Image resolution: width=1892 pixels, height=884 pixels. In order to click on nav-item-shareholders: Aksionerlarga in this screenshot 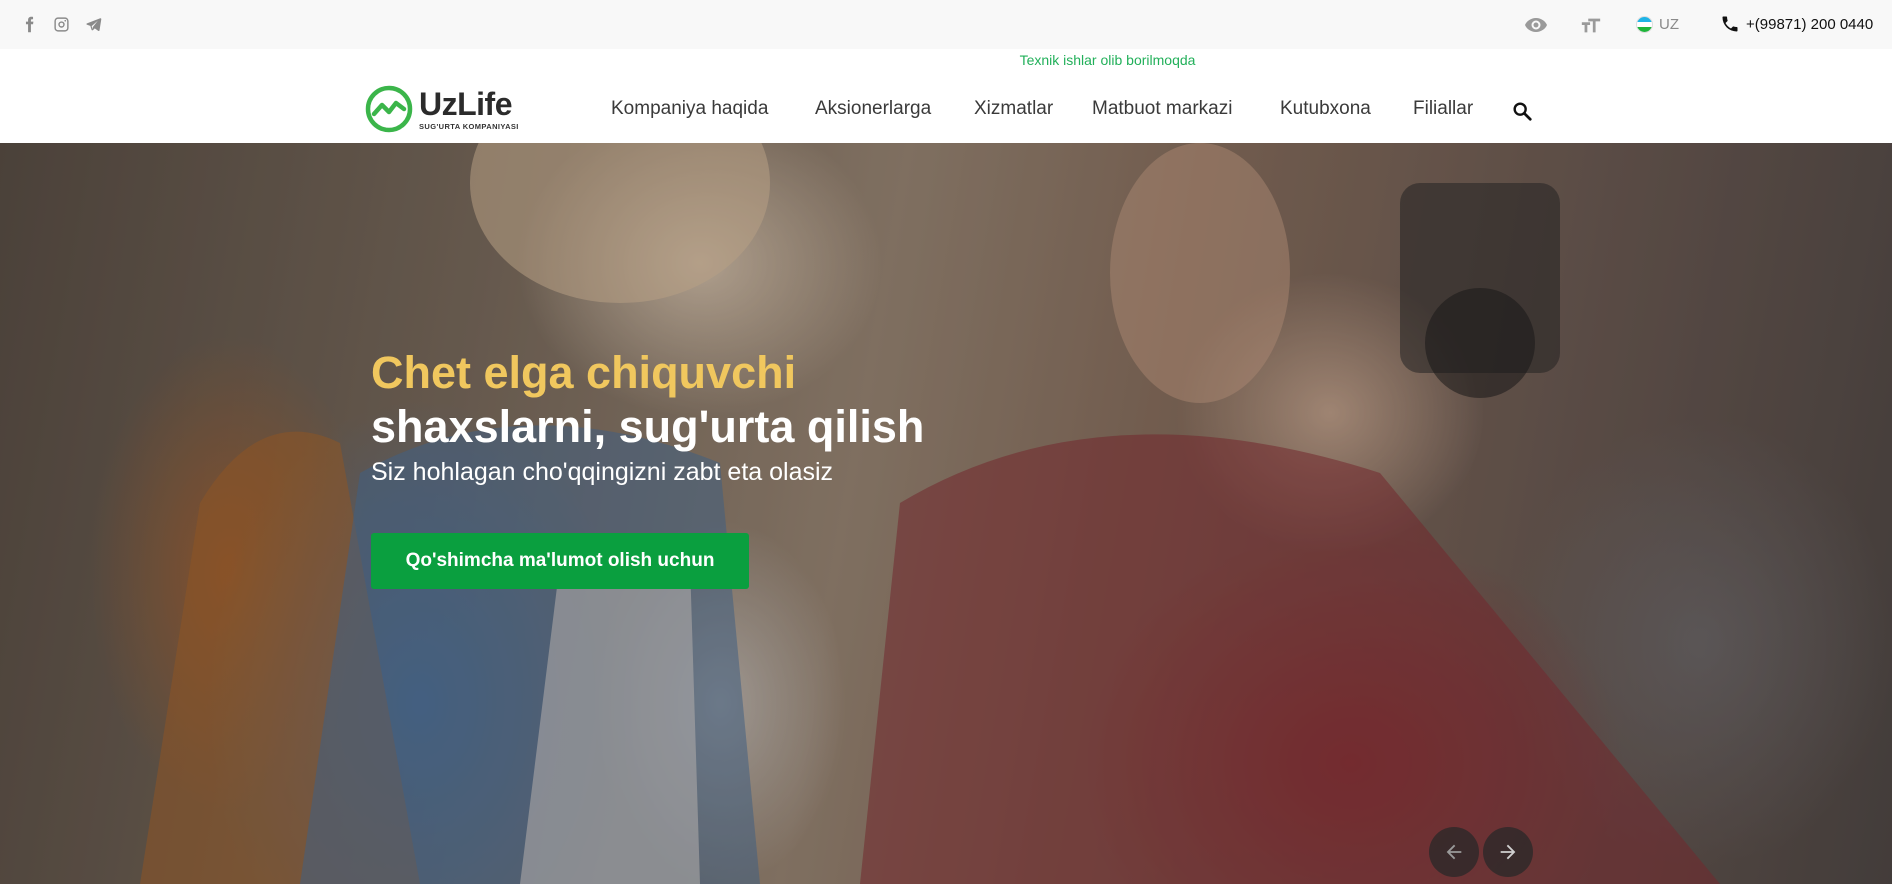, I will do `click(873, 109)`.